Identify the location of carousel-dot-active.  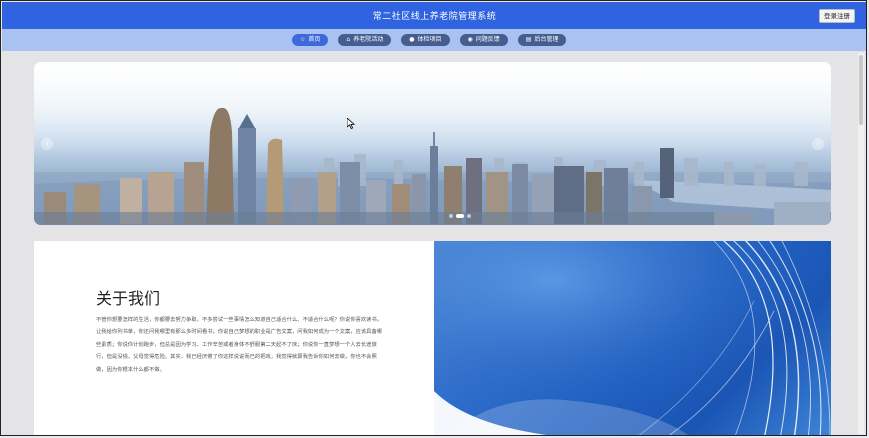
(460, 216).